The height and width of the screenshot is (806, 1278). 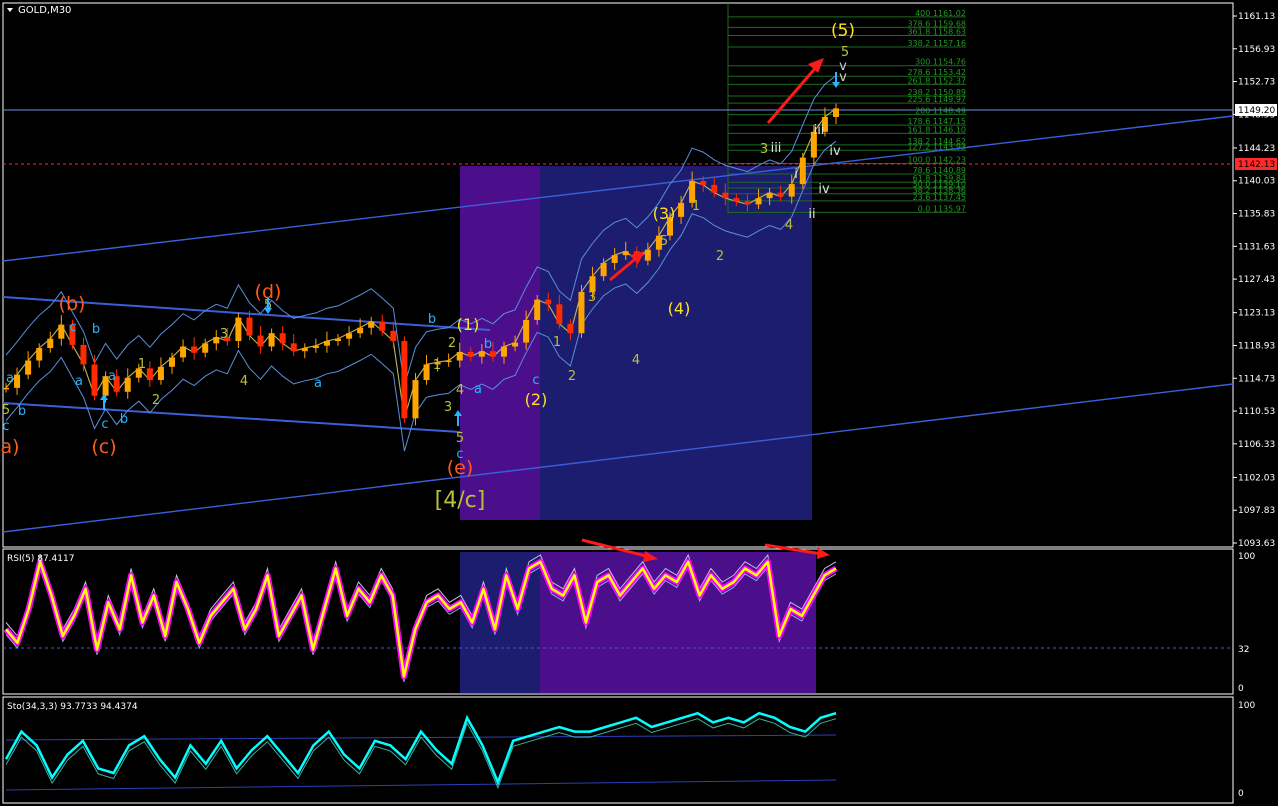 What do you see at coordinates (536, 399) in the screenshot?
I see `wave-label-2-major: (2)` at bounding box center [536, 399].